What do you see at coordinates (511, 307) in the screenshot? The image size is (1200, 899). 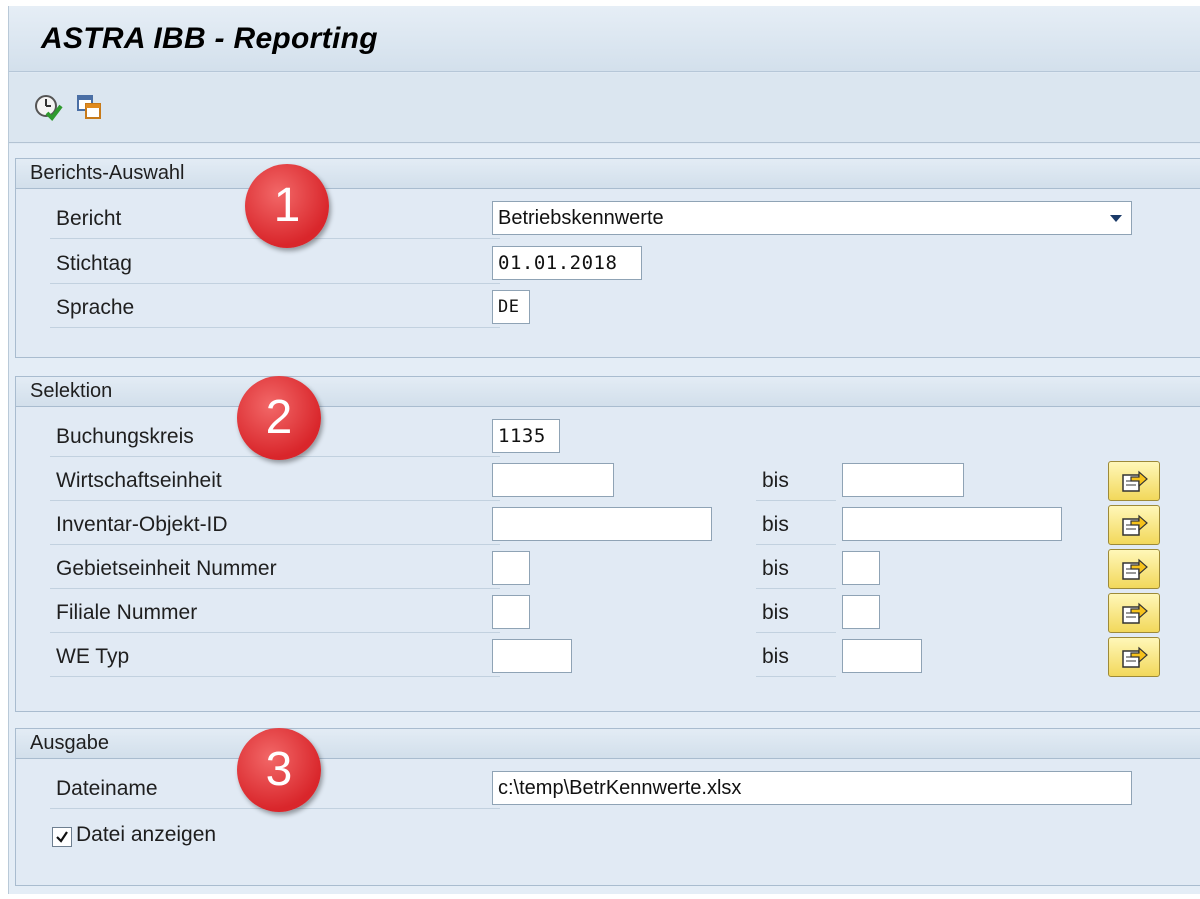 I see `sprache-input: DE` at bounding box center [511, 307].